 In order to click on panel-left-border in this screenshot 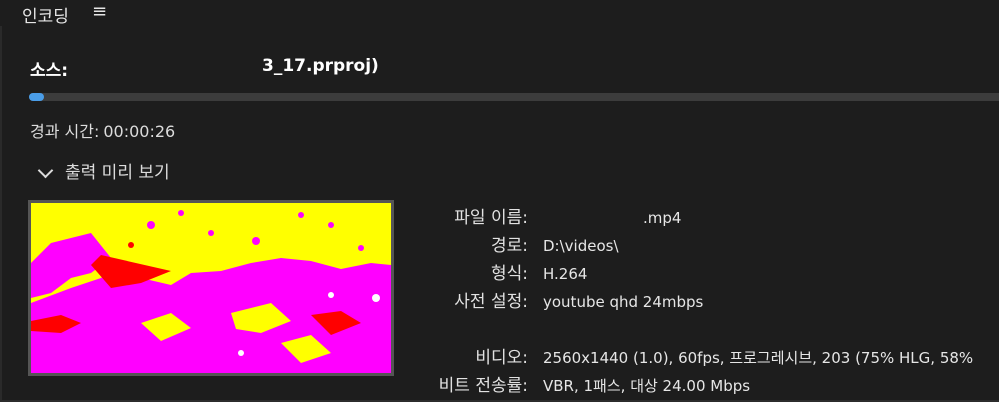, I will do `click(1, 214)`.